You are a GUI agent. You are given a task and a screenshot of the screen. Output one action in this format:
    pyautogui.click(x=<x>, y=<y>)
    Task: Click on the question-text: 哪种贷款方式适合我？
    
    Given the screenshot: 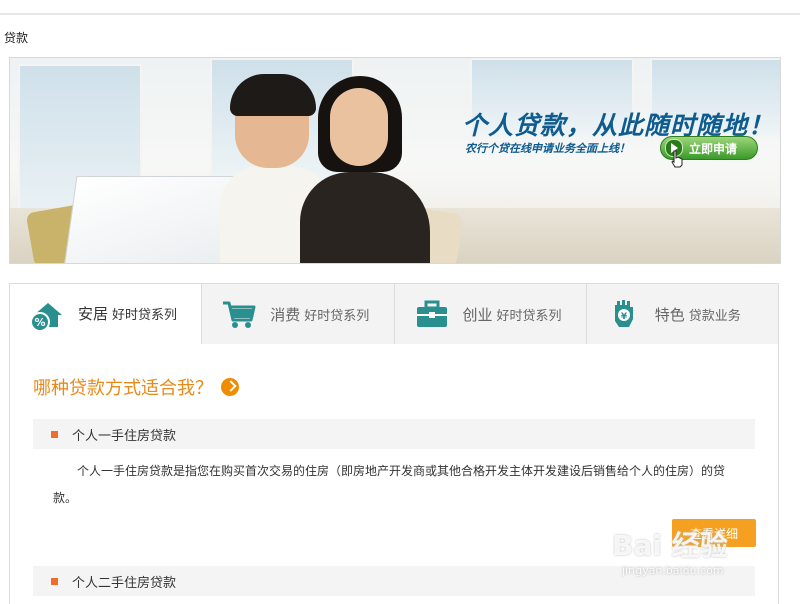 What is the action you would take?
    pyautogui.click(x=123, y=388)
    